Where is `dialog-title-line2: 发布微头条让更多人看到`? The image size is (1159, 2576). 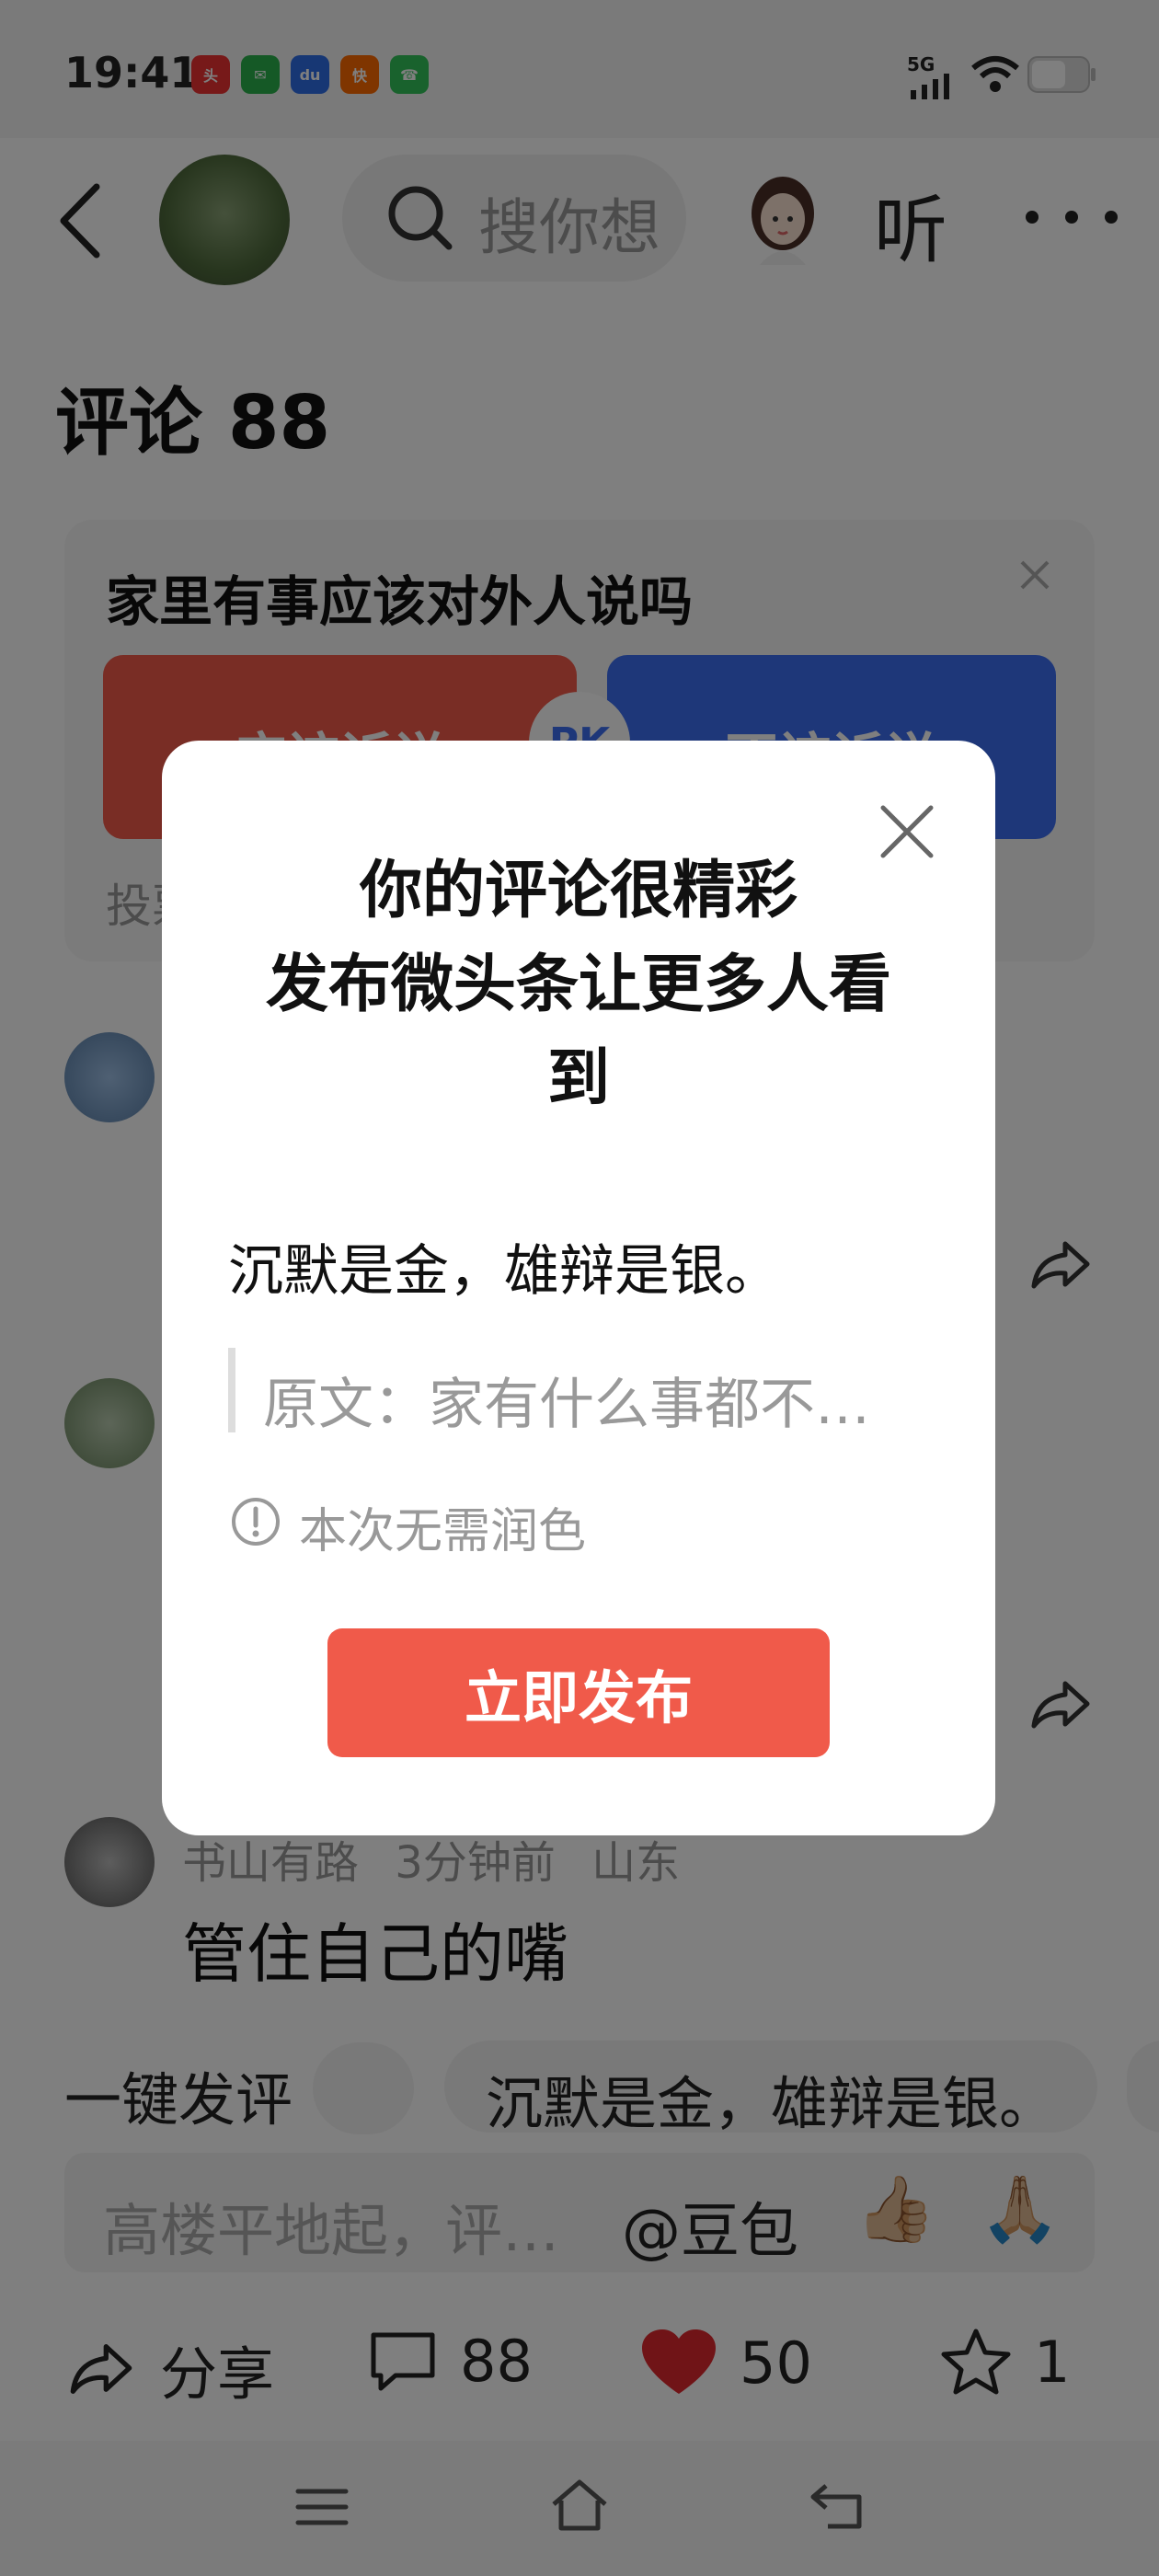 dialog-title-line2: 发布微头条让更多人看到 is located at coordinates (578, 1032).